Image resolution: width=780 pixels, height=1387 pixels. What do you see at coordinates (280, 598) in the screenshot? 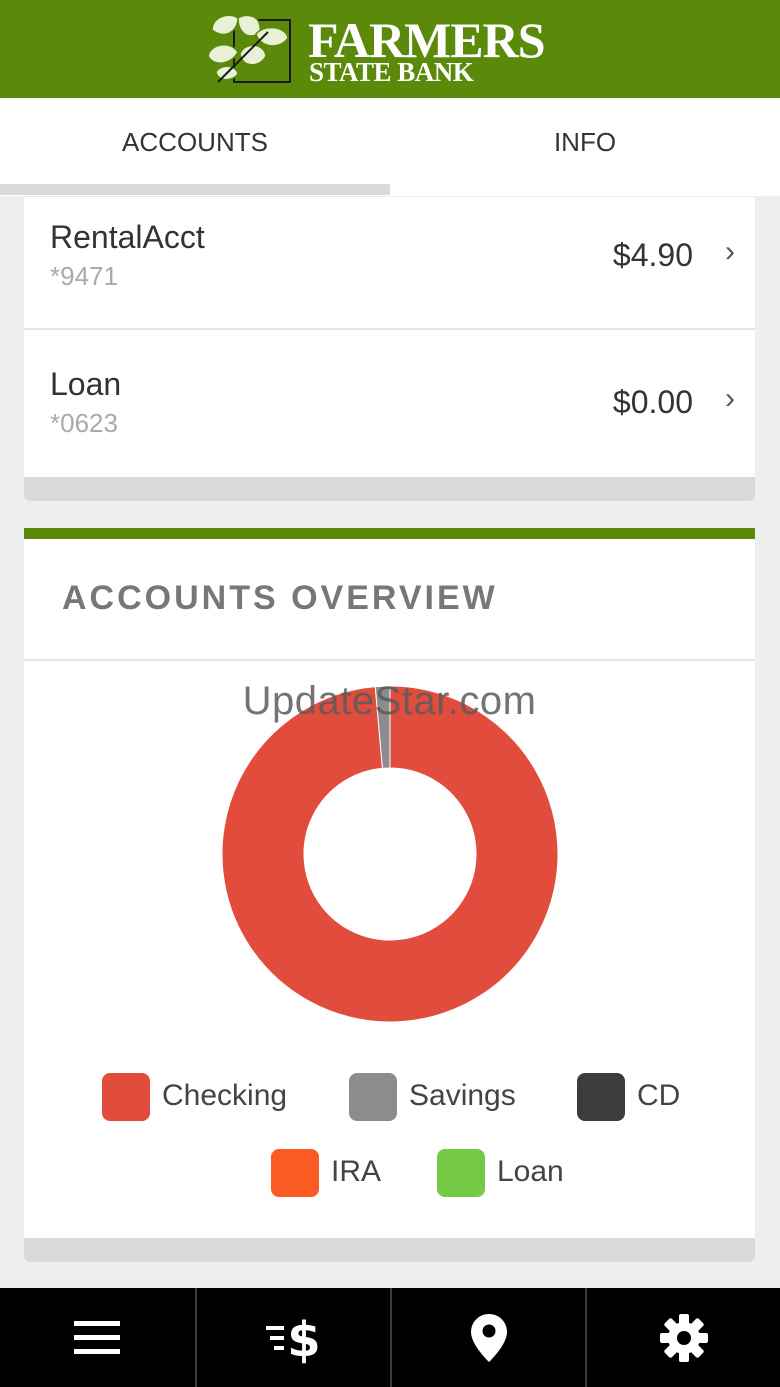
I see `overview-title: ACCOUNTS OVERVIEW` at bounding box center [280, 598].